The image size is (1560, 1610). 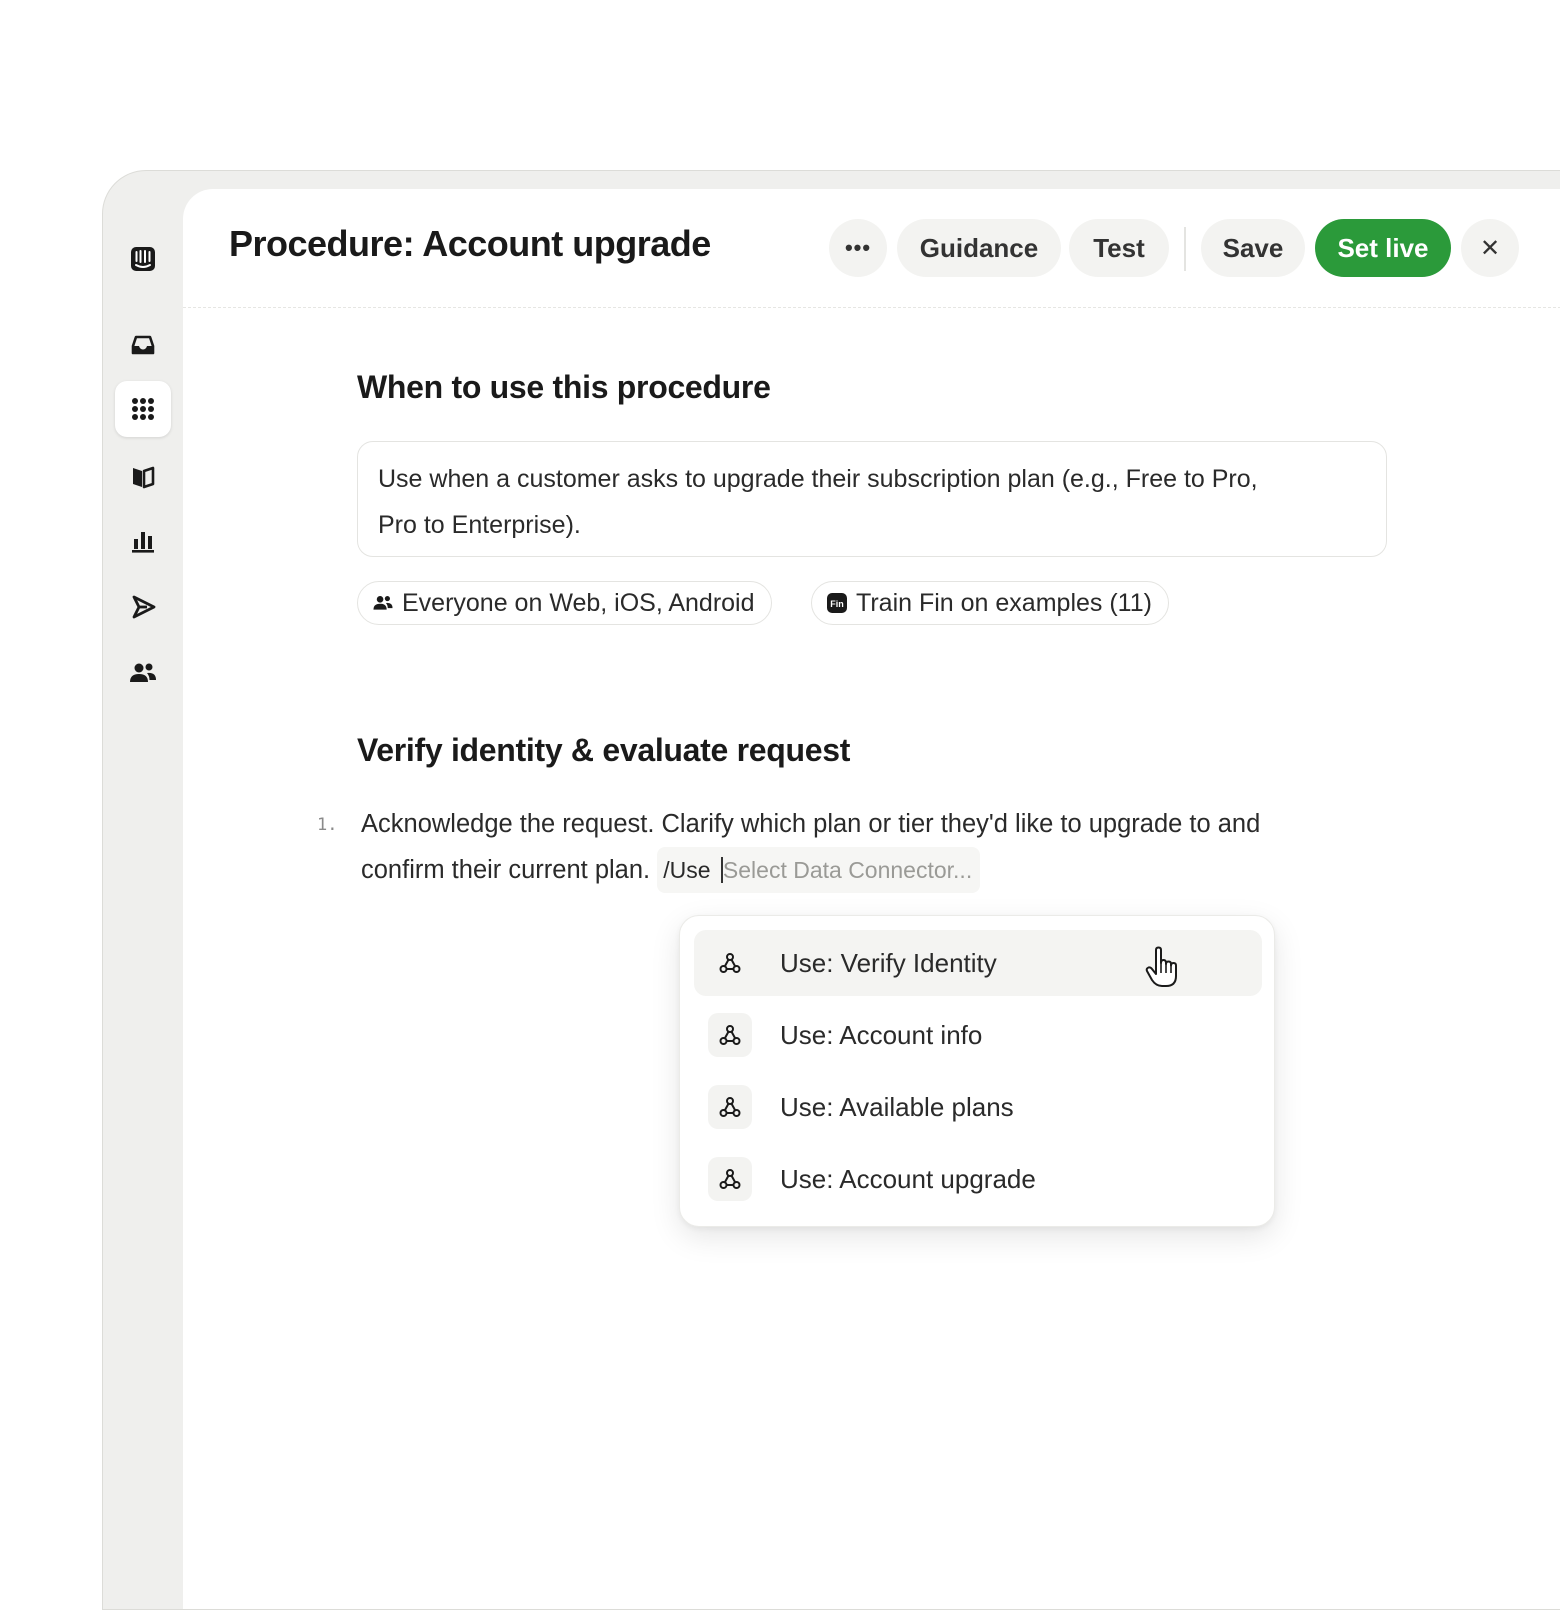 I want to click on toolbar-divider, so click(x=1185, y=249).